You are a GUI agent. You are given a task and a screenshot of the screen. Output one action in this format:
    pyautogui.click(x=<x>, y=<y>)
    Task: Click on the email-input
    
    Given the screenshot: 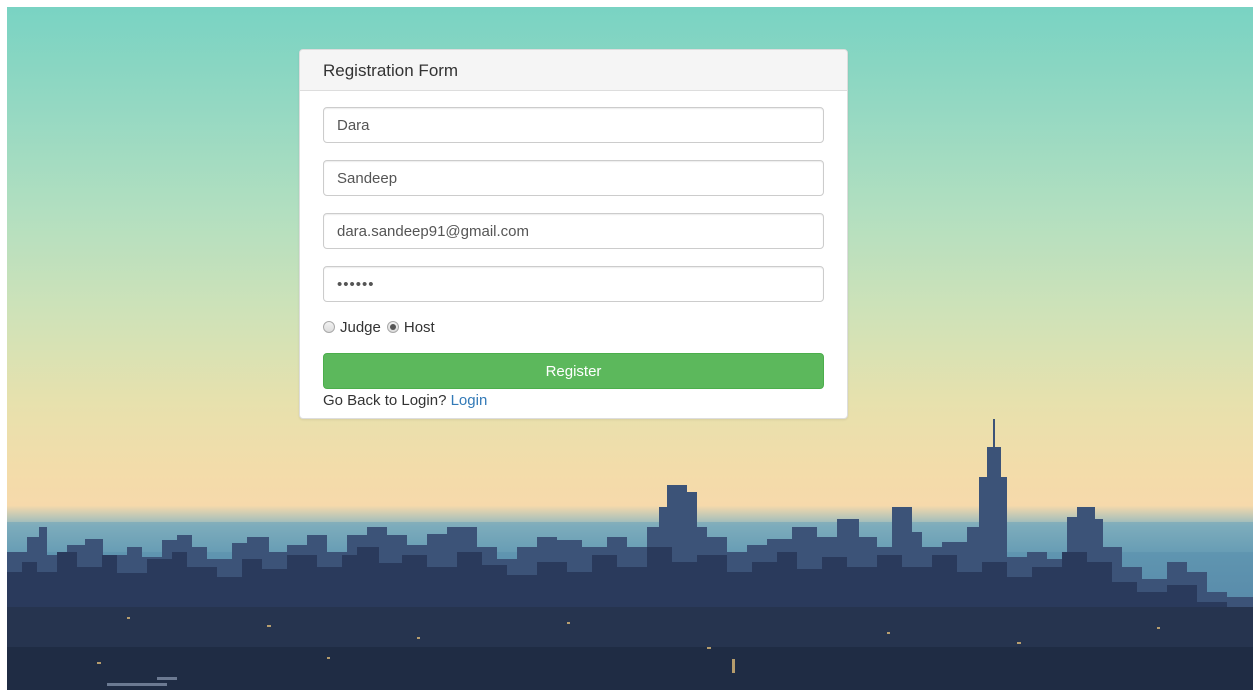 What is the action you would take?
    pyautogui.click(x=573, y=231)
    